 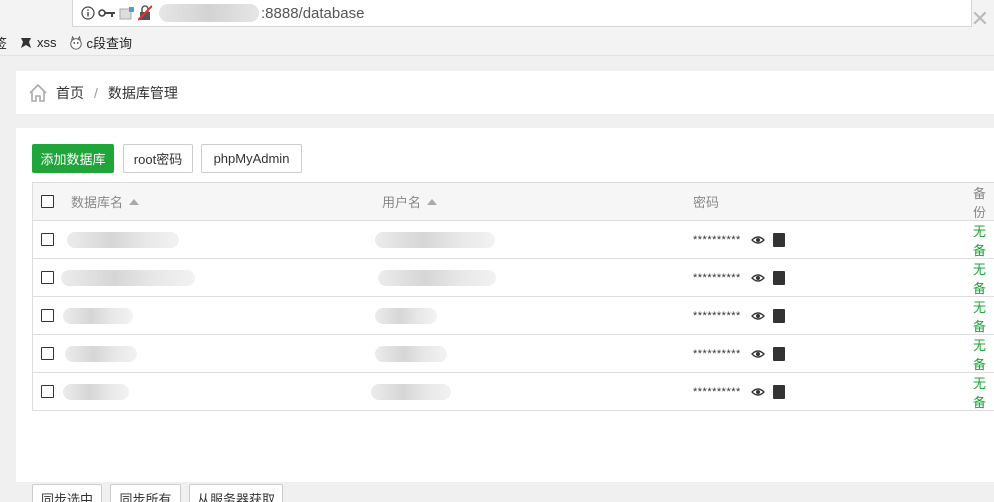 I want to click on bookmark-label: xss, so click(x=47, y=42).